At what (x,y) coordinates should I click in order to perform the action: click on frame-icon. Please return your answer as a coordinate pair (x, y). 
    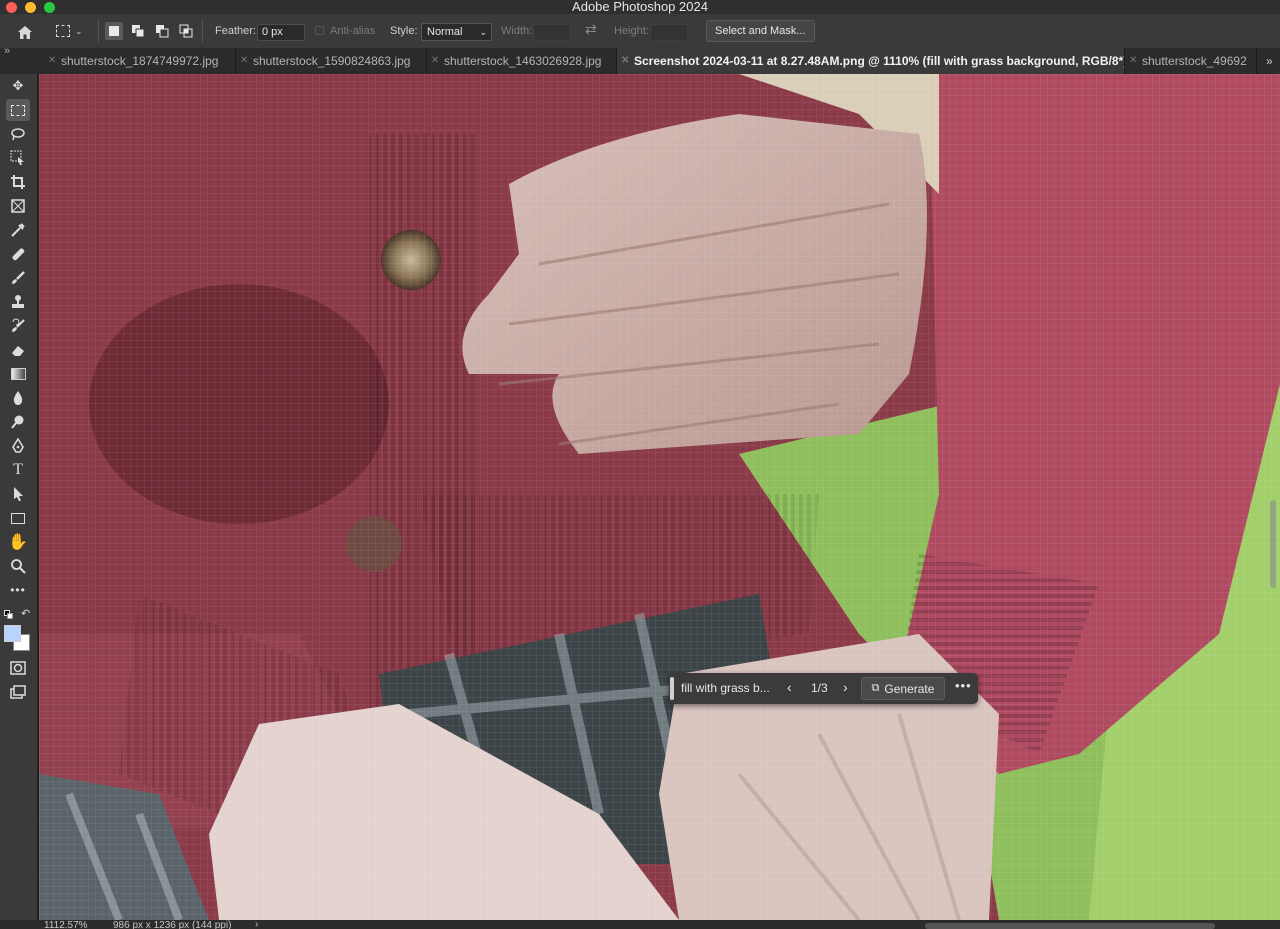
    Looking at the image, I should click on (18, 206).